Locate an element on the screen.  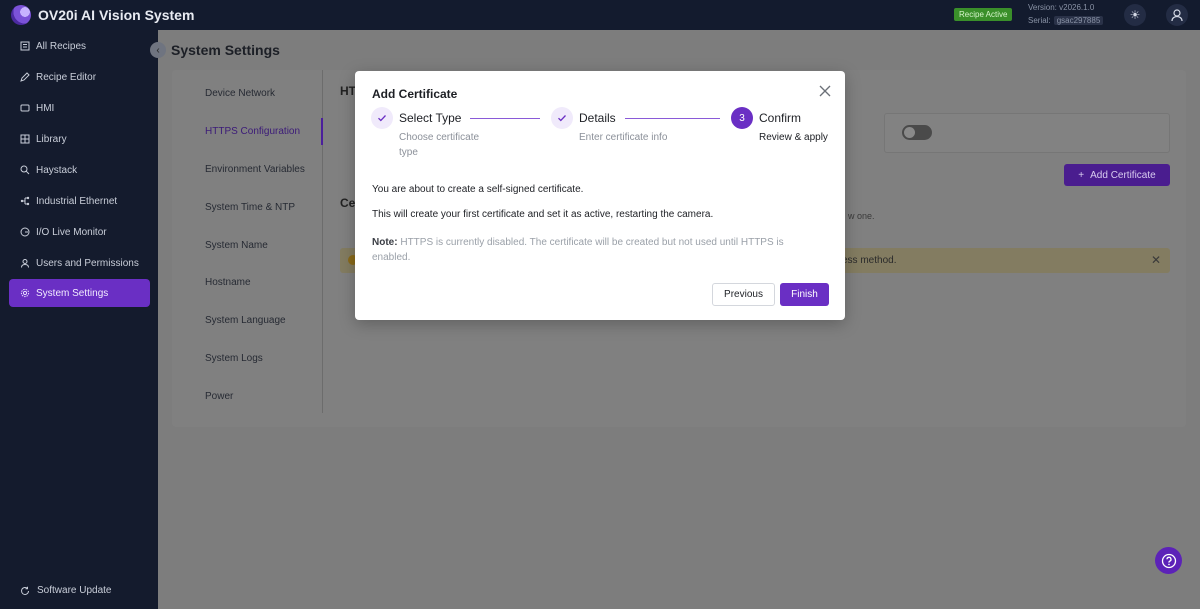
sidebar-item-label: I/O Live Monitor is located at coordinates (71, 232).